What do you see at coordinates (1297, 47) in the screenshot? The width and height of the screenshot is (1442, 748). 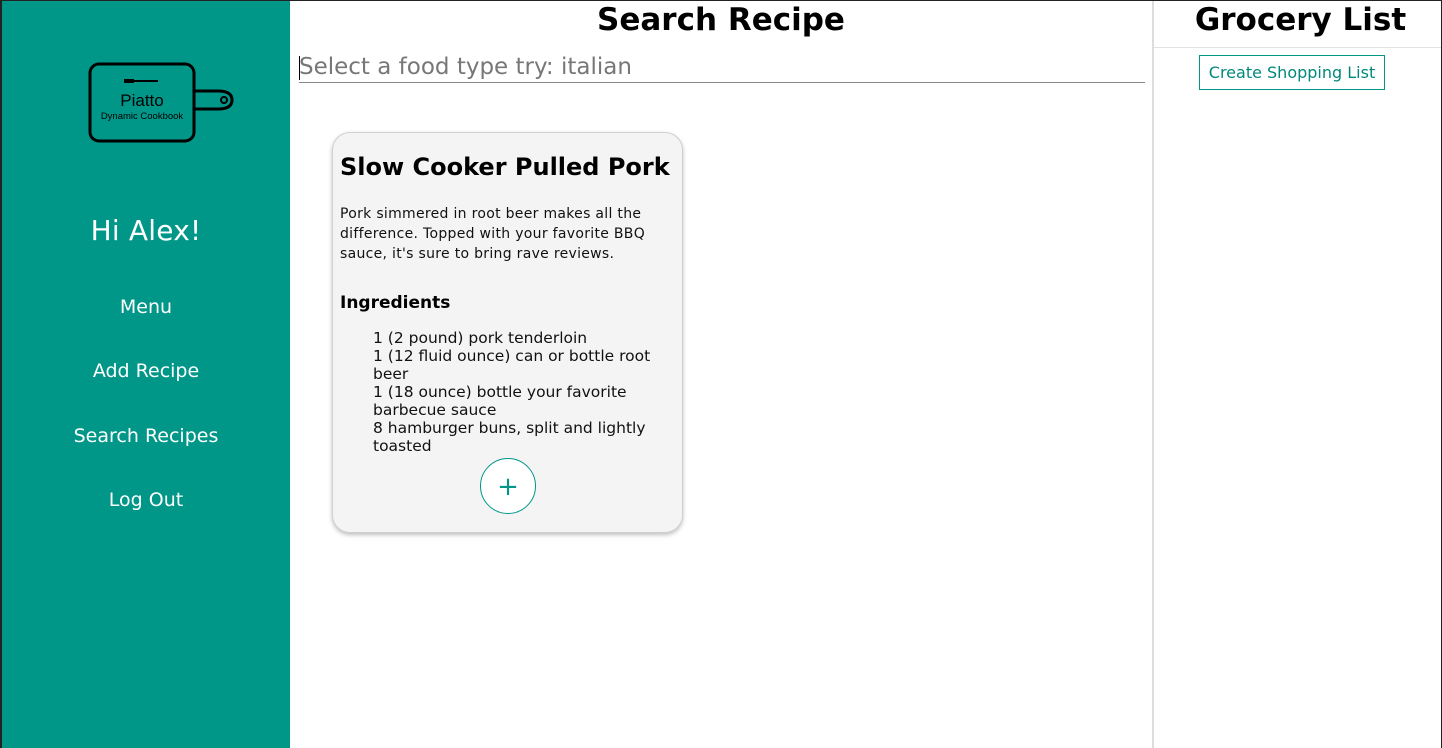 I see `grocery-divider` at bounding box center [1297, 47].